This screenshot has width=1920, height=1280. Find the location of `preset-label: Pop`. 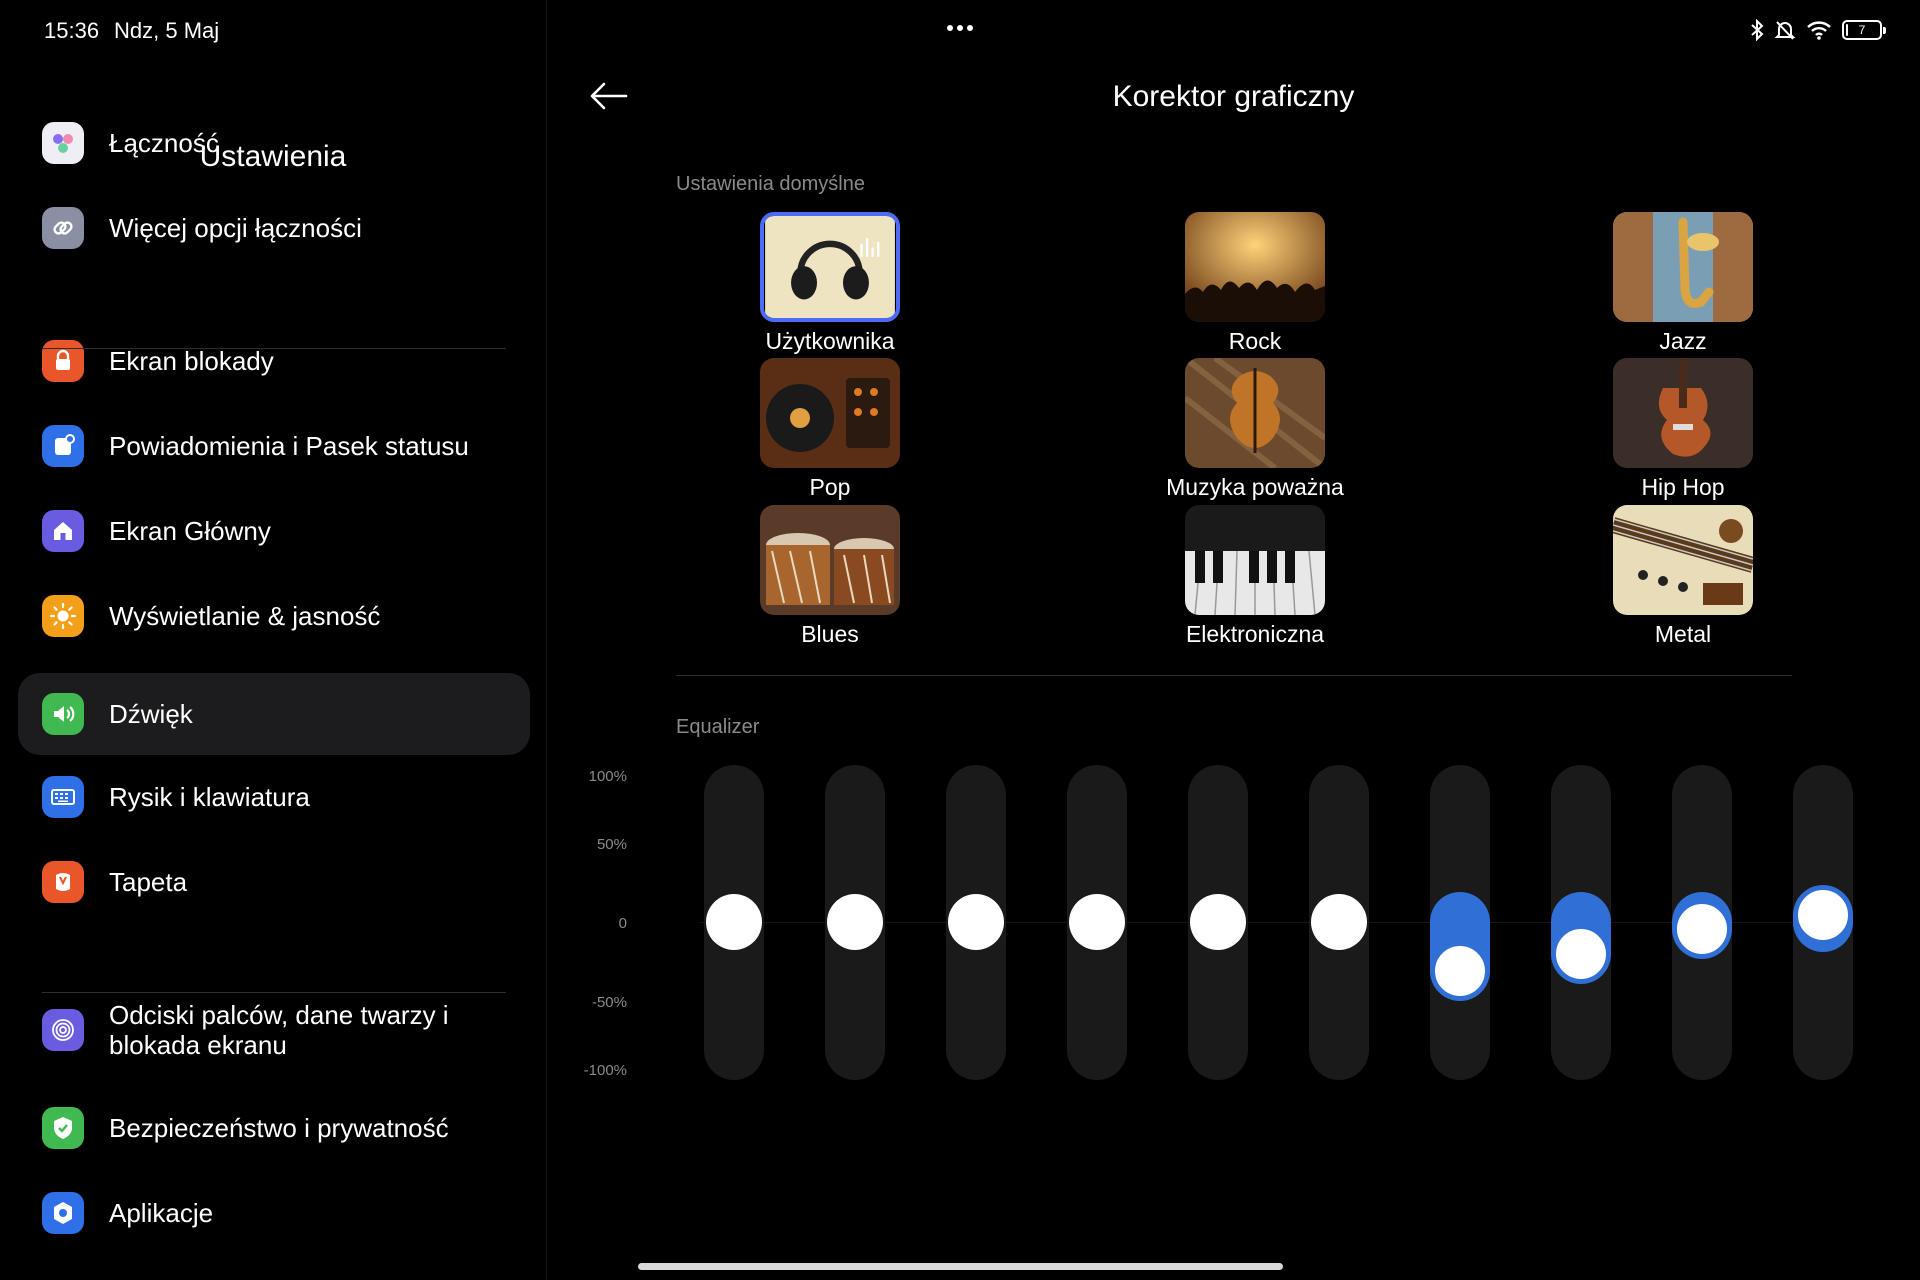

preset-label: Pop is located at coordinates (830, 487).